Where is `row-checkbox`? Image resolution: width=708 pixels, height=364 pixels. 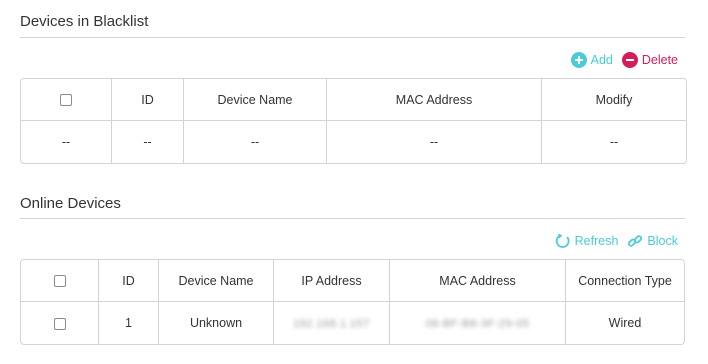
row-checkbox is located at coordinates (59, 323).